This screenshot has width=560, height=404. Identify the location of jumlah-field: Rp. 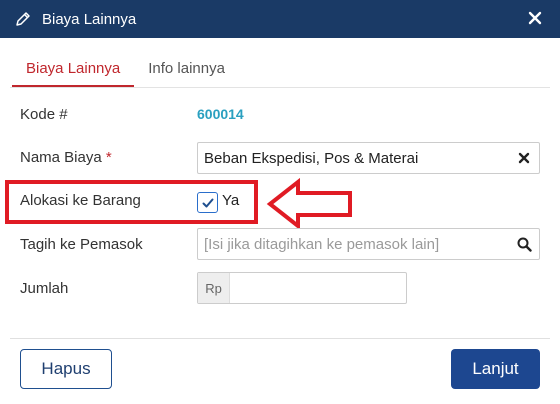
(302, 288).